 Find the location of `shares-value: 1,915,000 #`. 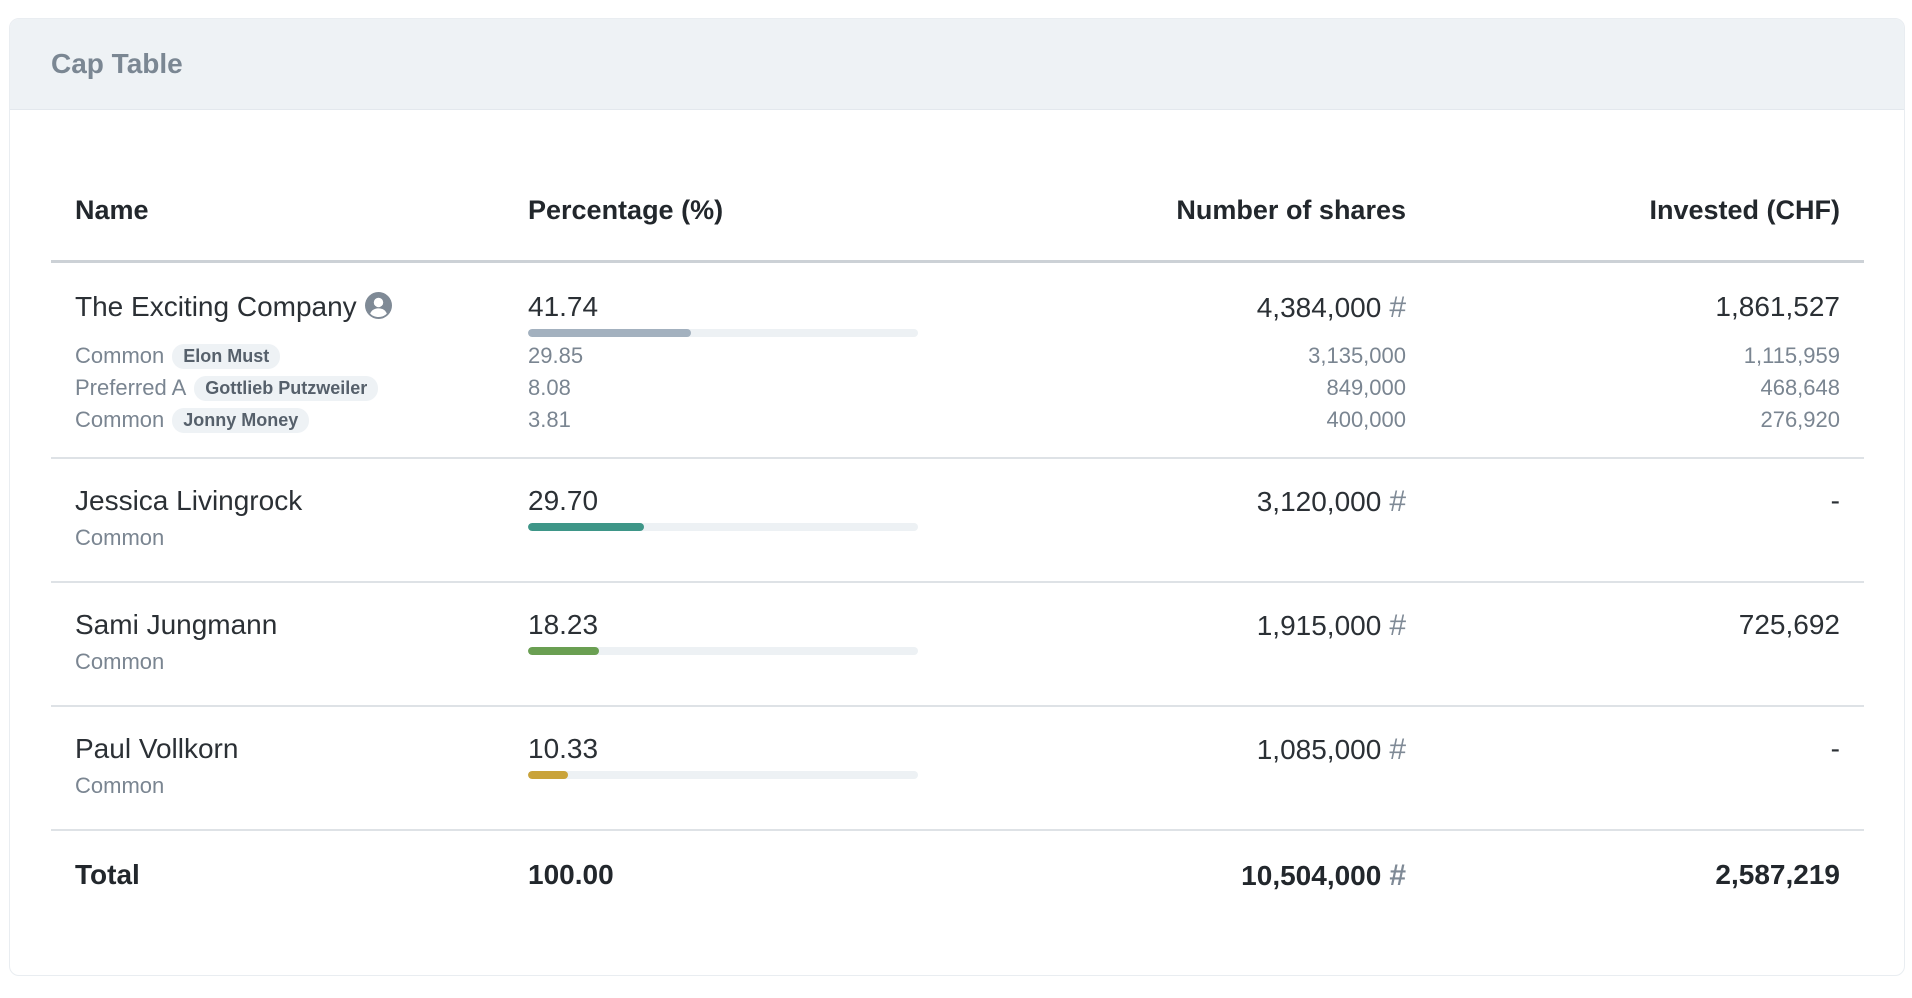

shares-value: 1,915,000 # is located at coordinates (1331, 626).